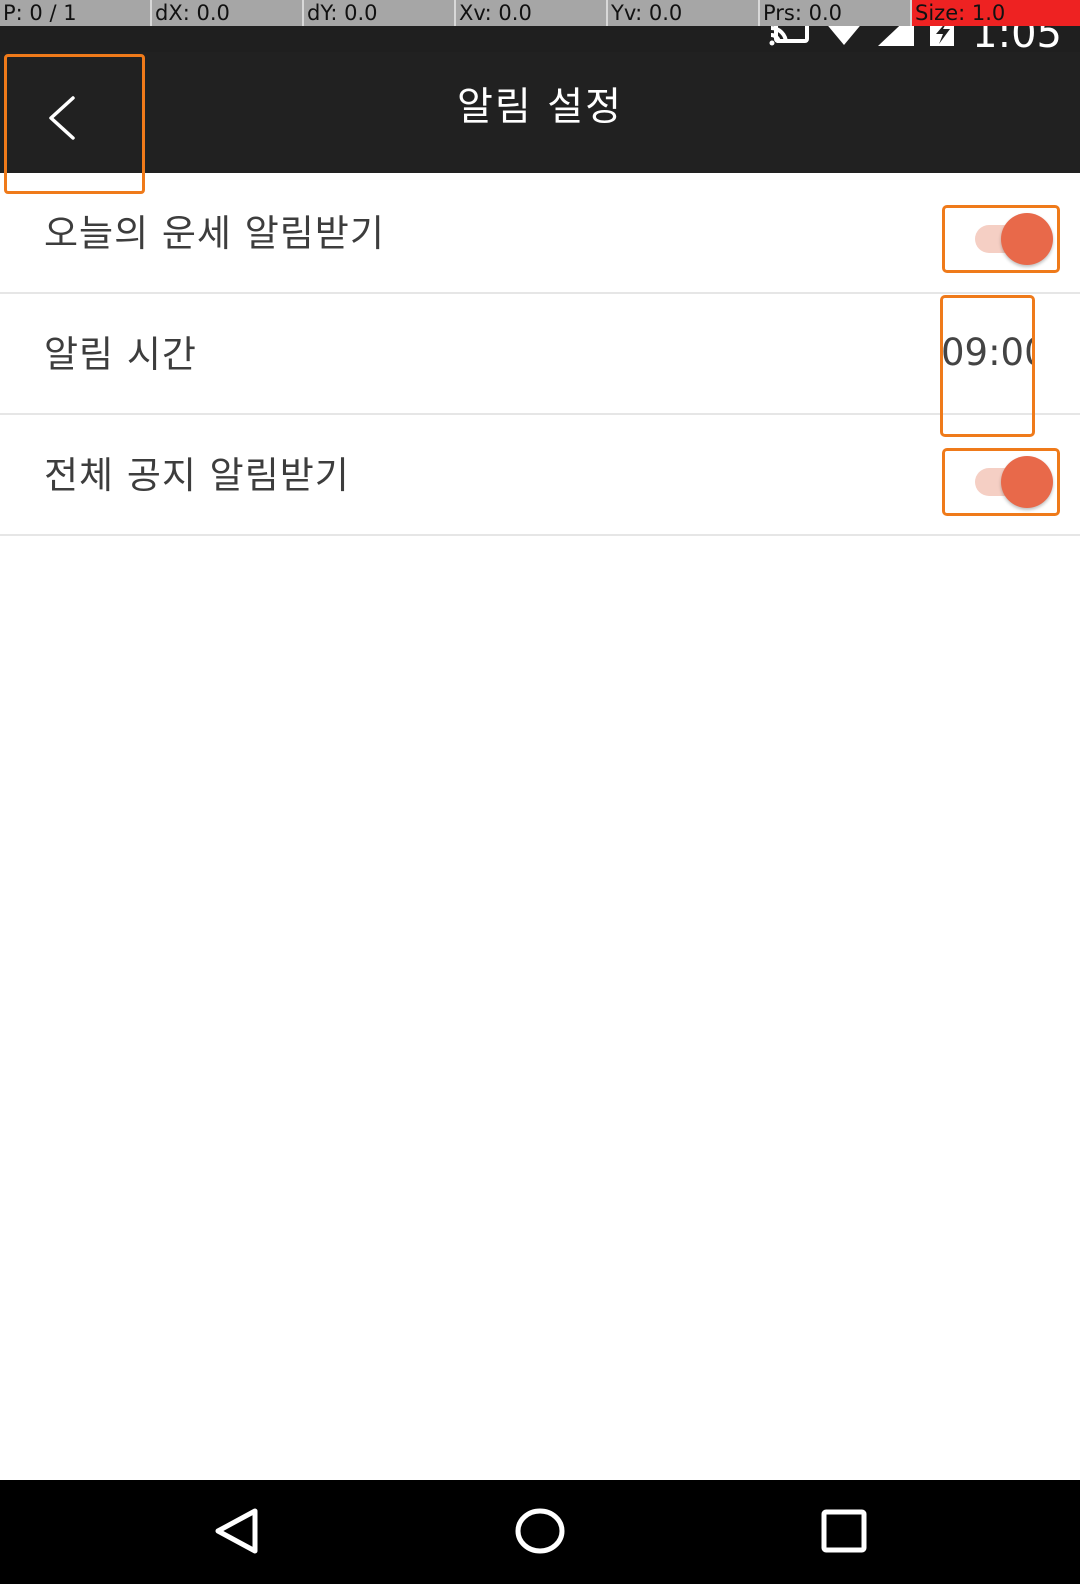  I want to click on recents-square-icon, so click(844, 1533).